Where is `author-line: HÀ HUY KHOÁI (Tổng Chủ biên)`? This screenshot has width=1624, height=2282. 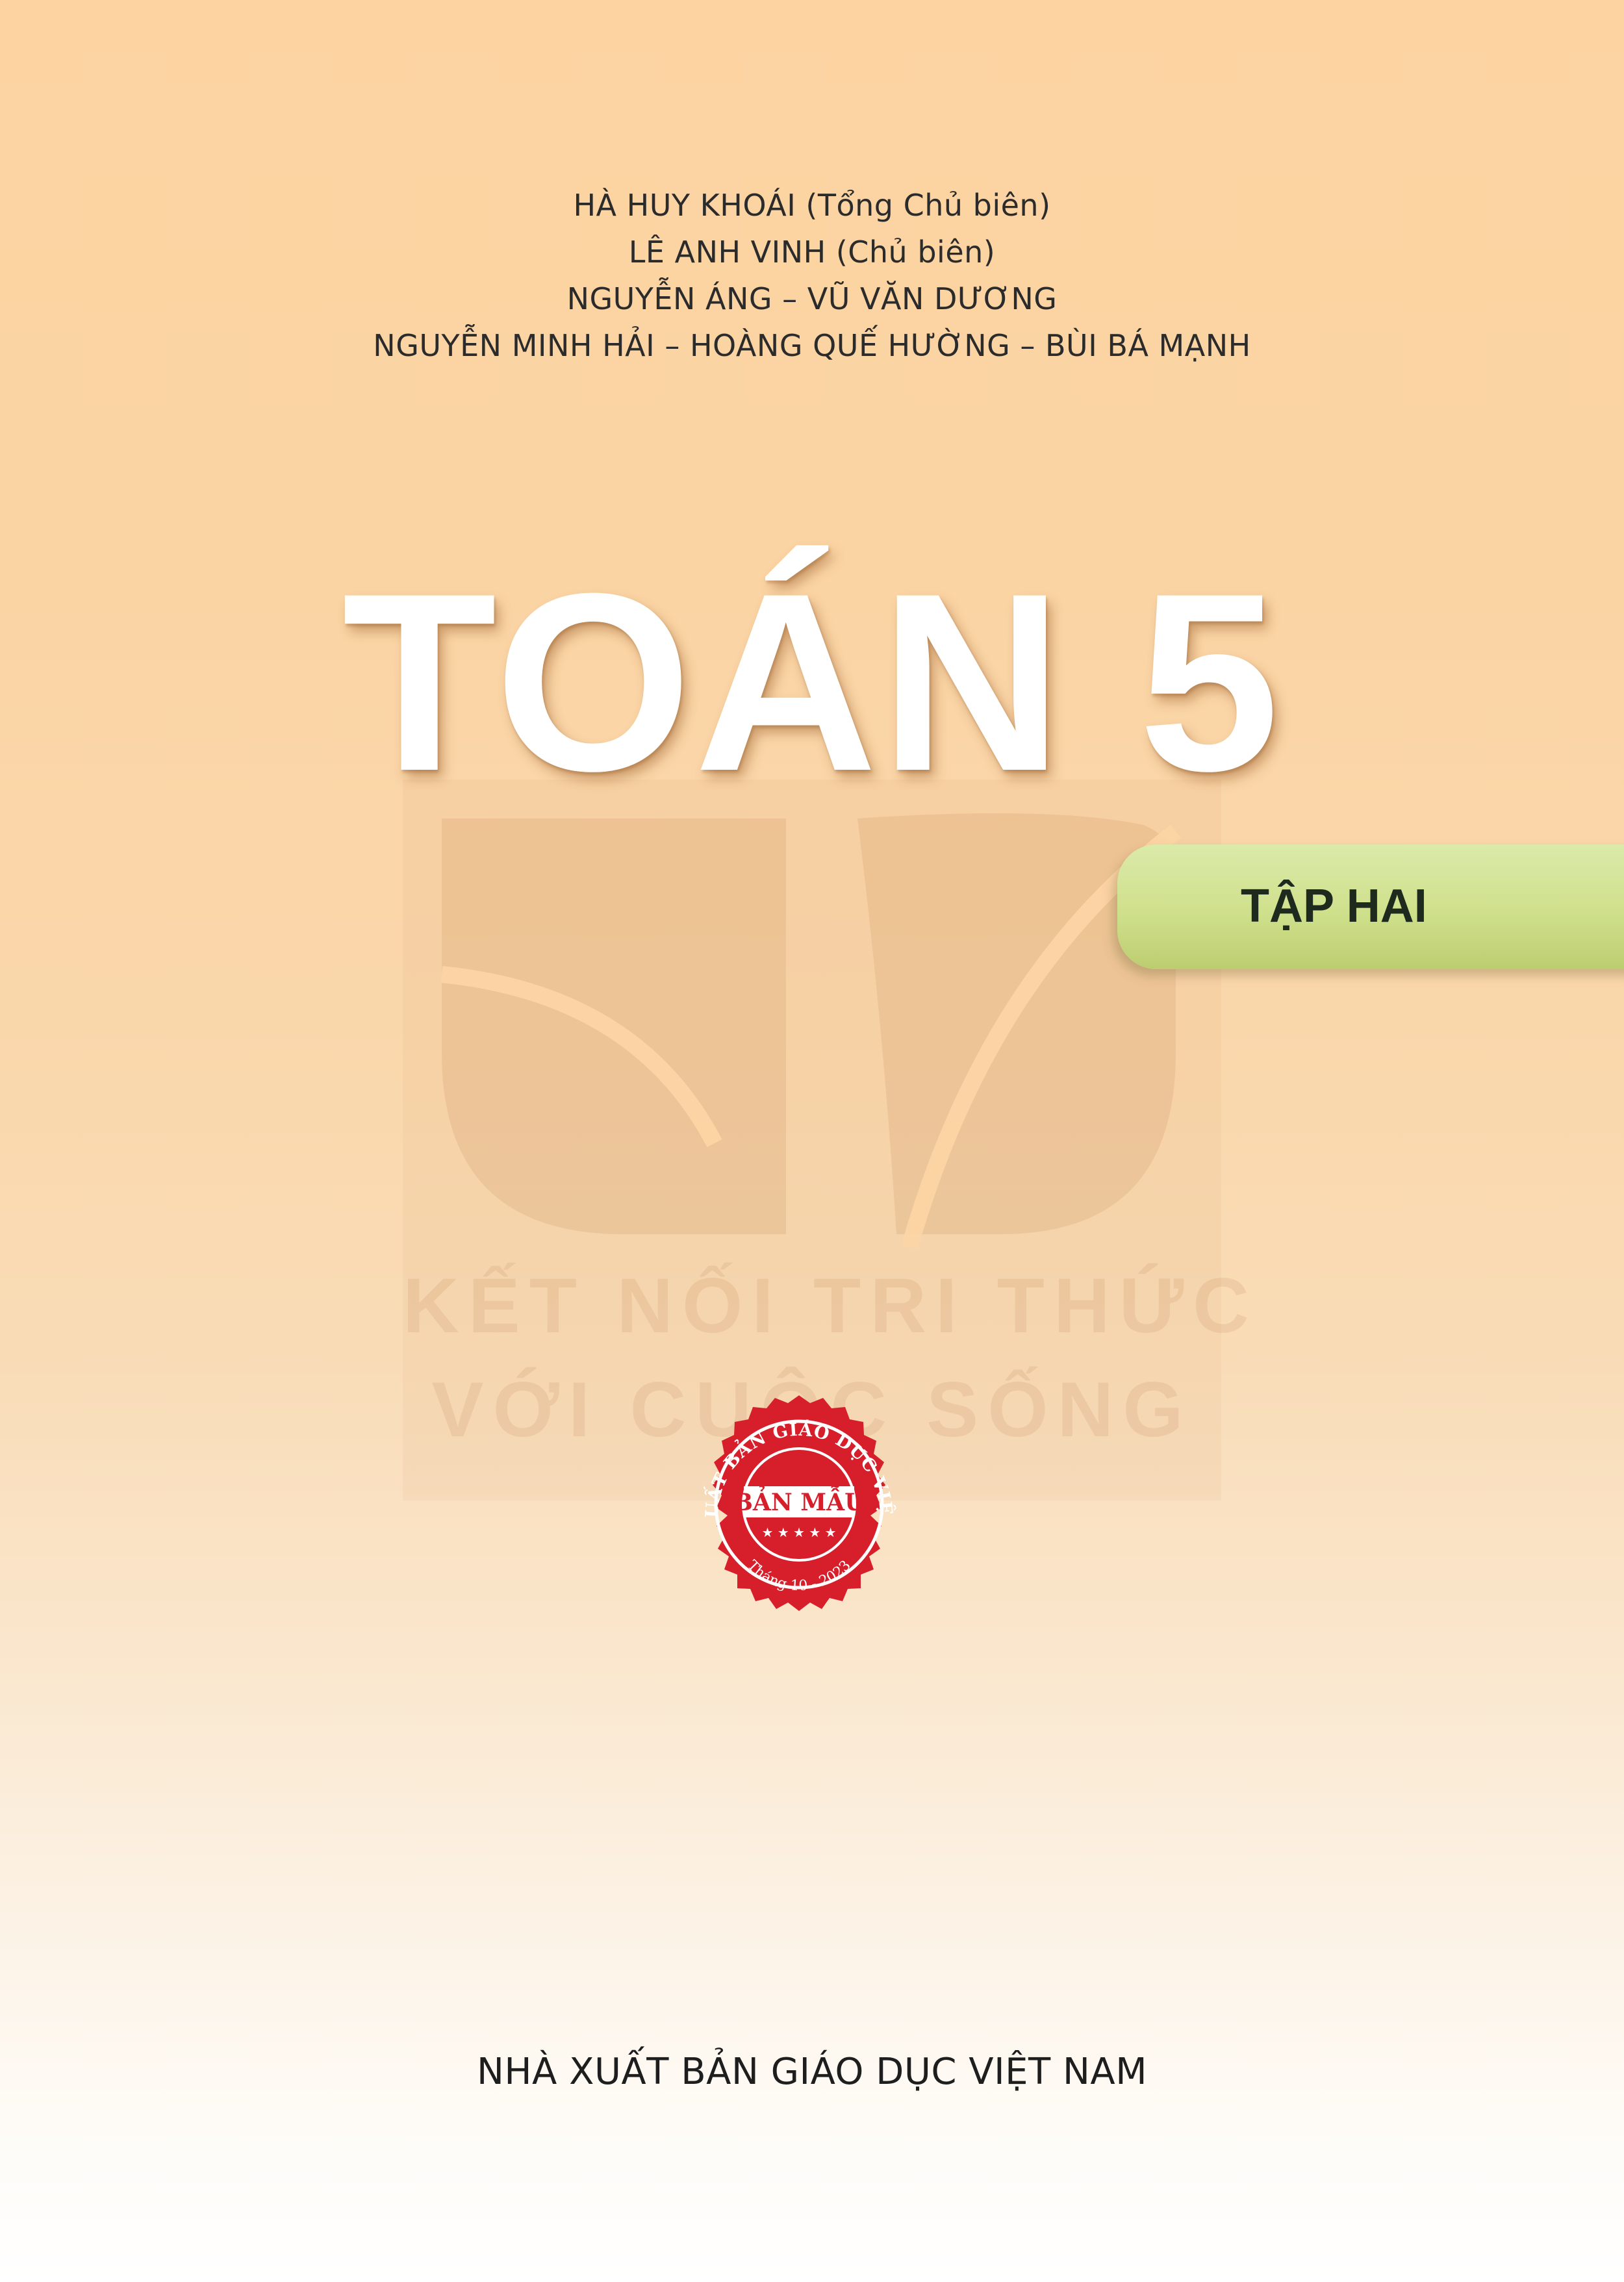 author-line: HÀ HUY KHOÁI (Tổng Chủ biên) is located at coordinates (812, 205).